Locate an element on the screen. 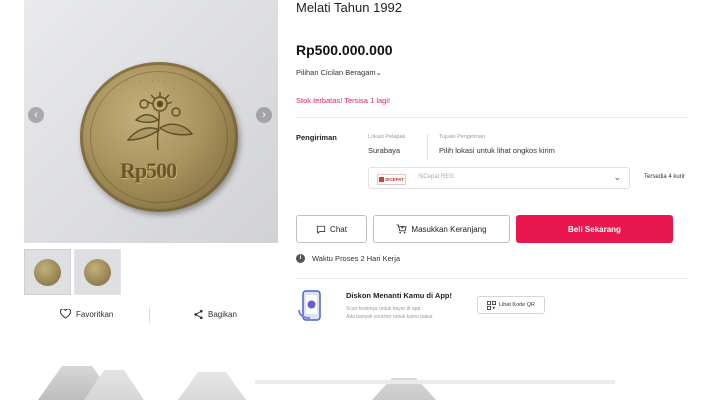 Image resolution: width=715 pixels, height=400 pixels. chat-button: Chat is located at coordinates (331, 229).